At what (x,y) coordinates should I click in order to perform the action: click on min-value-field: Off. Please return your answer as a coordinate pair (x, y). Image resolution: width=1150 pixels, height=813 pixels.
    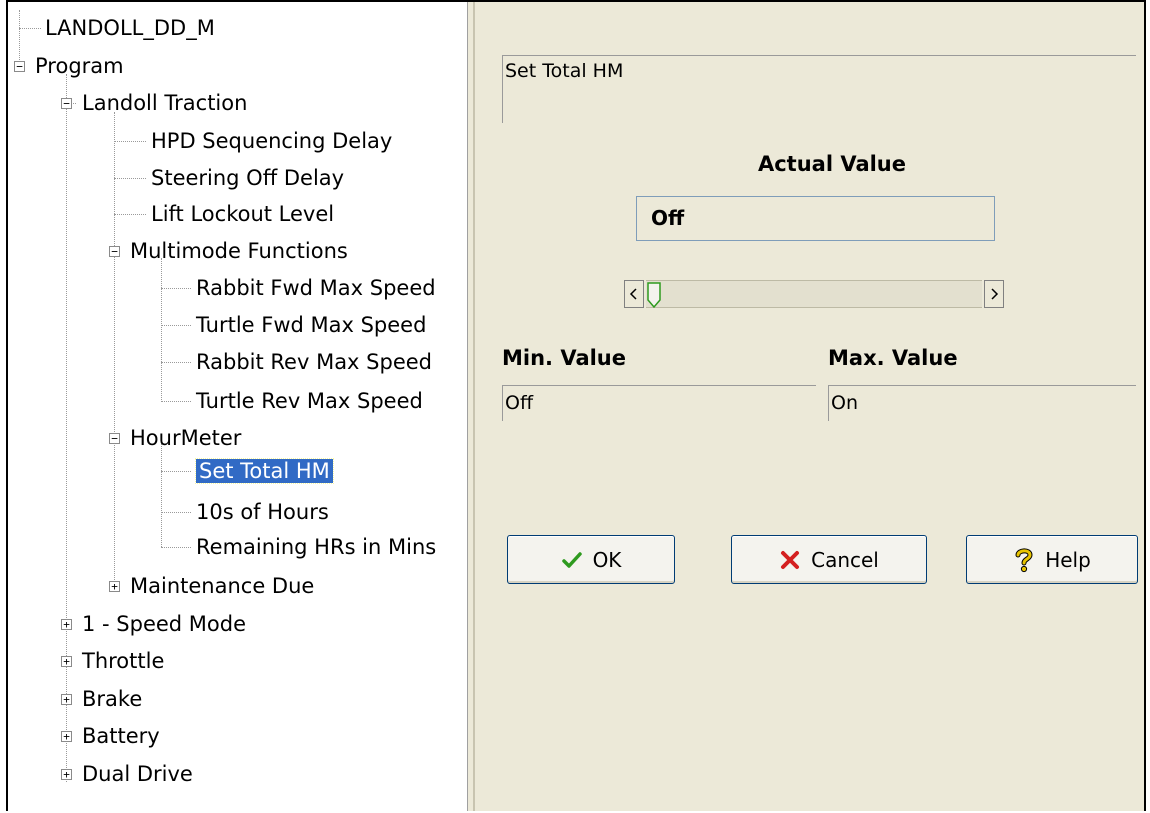
    Looking at the image, I should click on (659, 403).